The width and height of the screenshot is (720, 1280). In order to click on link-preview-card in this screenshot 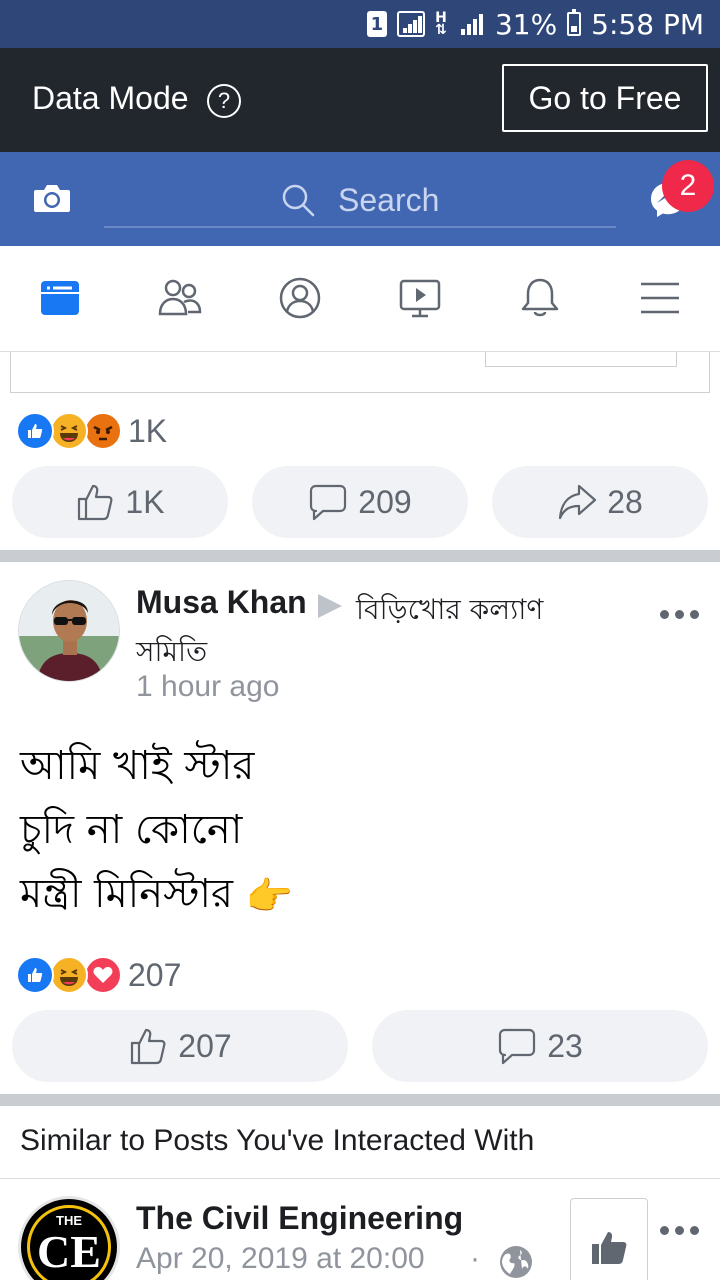, I will do `click(360, 372)`.